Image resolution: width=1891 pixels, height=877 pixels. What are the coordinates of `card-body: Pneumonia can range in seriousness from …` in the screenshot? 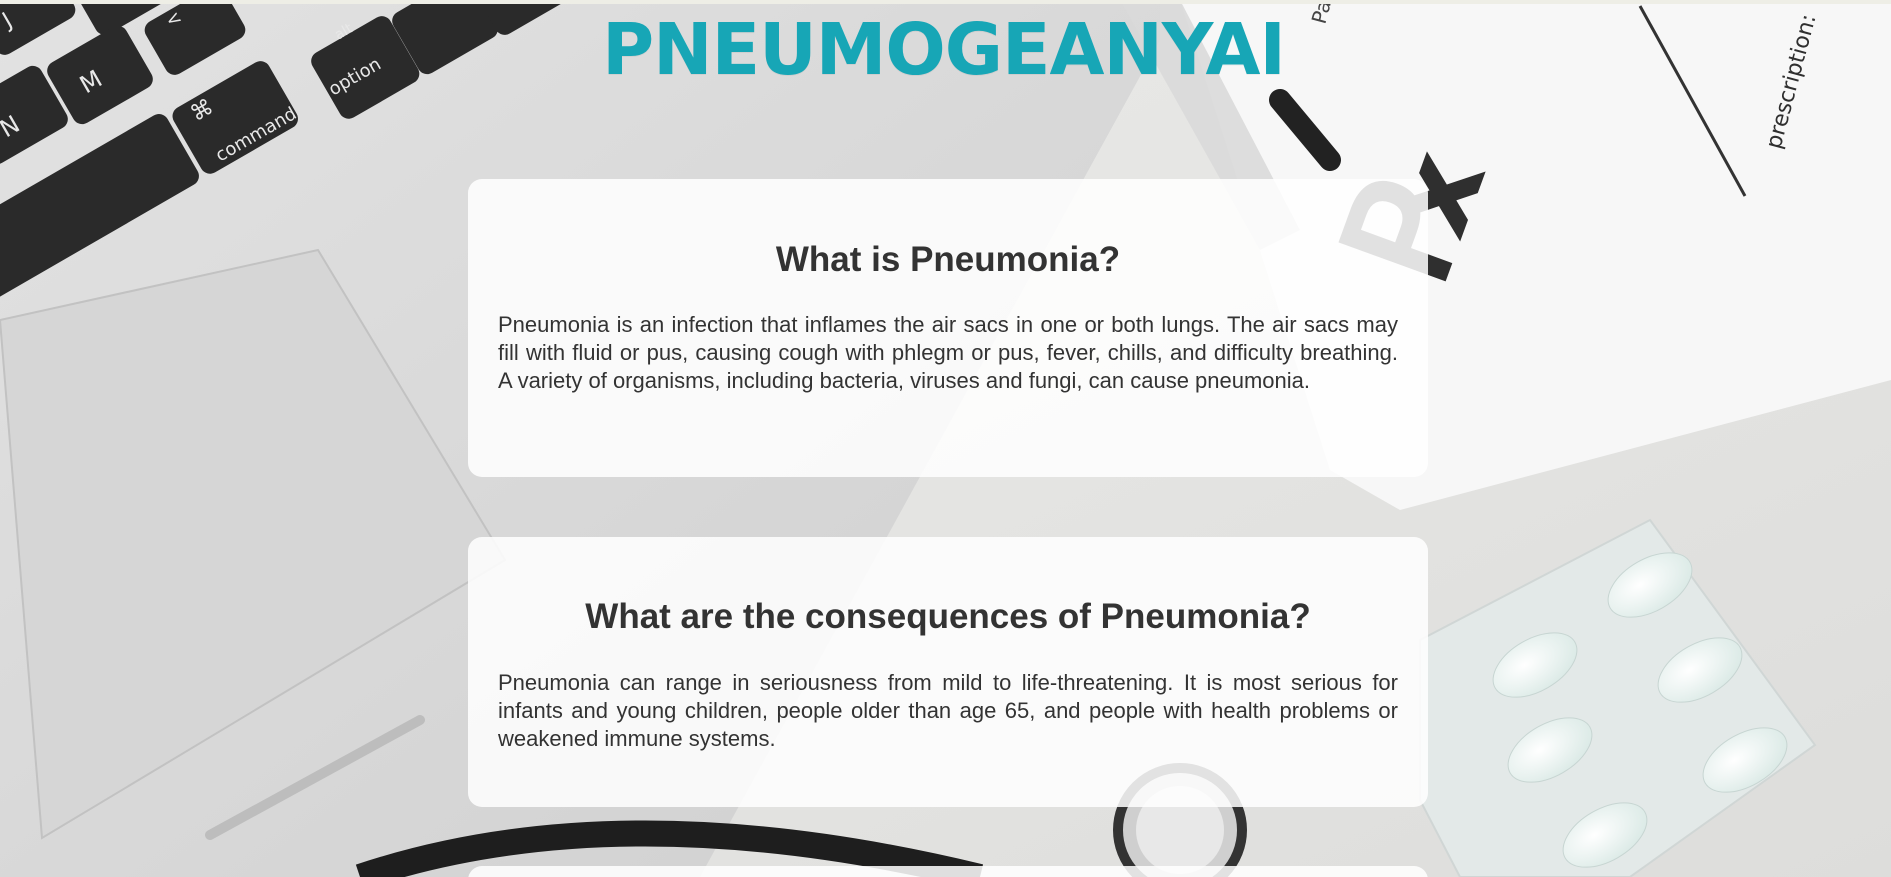 It's located at (948, 710).